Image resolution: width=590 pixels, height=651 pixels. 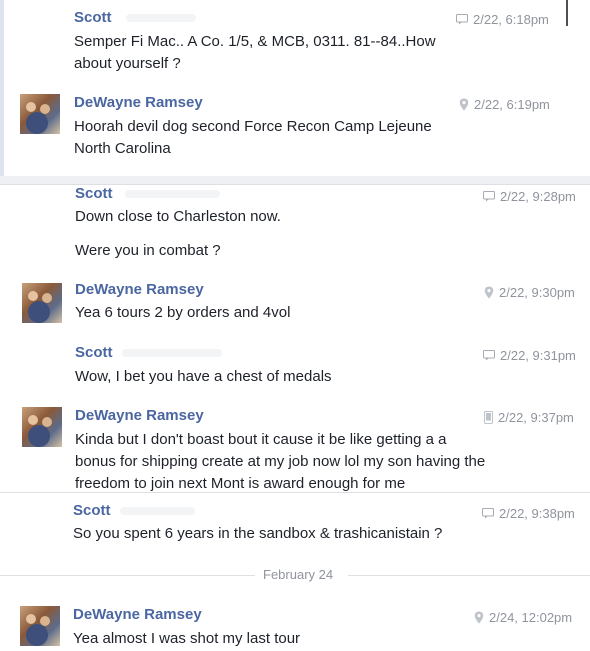 I want to click on message-time: 2/22, 9:28pm, so click(x=538, y=196).